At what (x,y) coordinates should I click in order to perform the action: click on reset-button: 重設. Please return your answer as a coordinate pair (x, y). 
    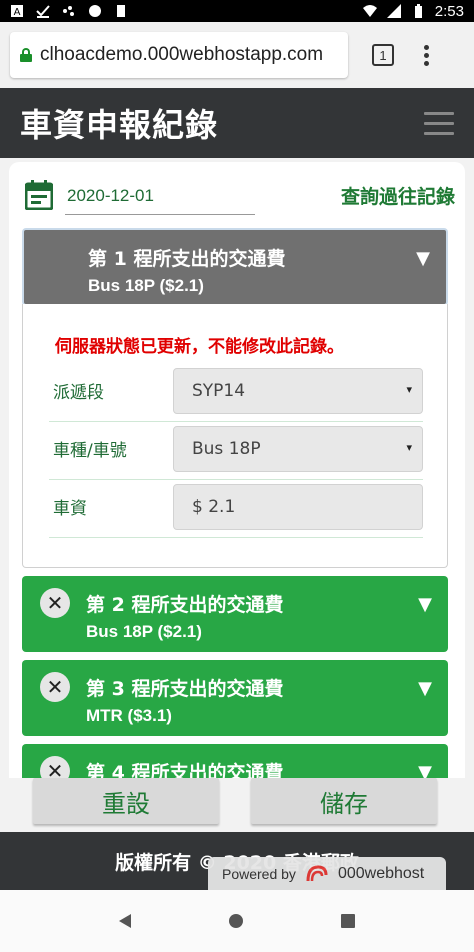
    Looking at the image, I should click on (126, 801).